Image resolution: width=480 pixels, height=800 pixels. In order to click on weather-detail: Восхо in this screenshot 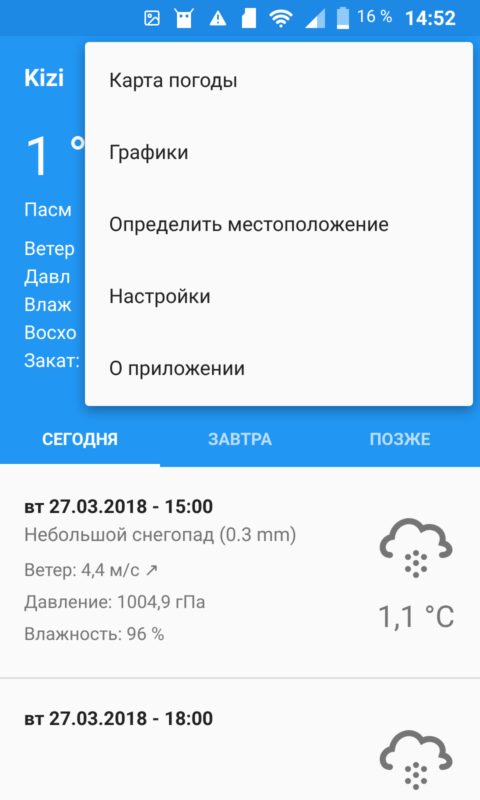, I will do `click(50, 333)`.